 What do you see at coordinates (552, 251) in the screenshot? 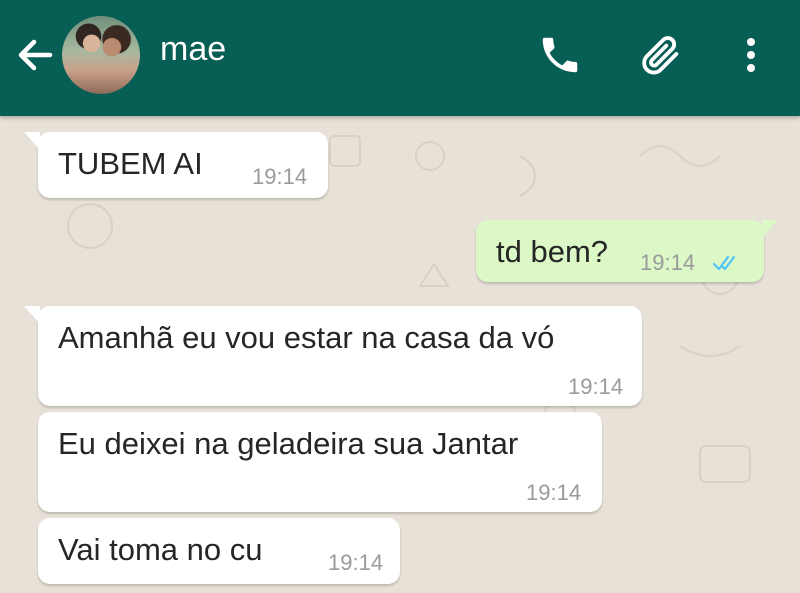
I see `message-text: td bem?` at bounding box center [552, 251].